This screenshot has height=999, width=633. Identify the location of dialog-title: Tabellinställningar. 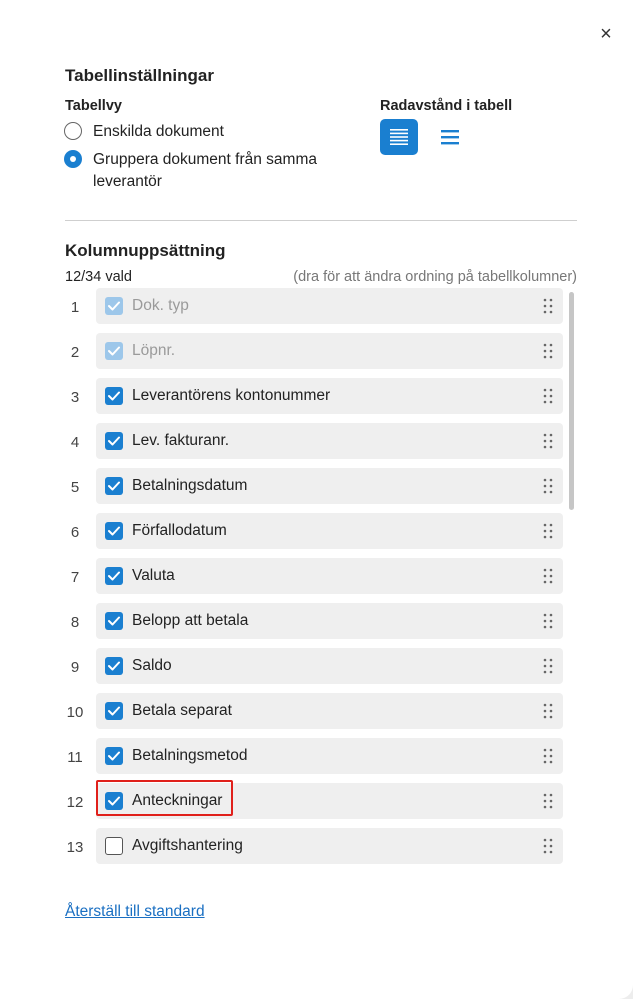
(139, 75).